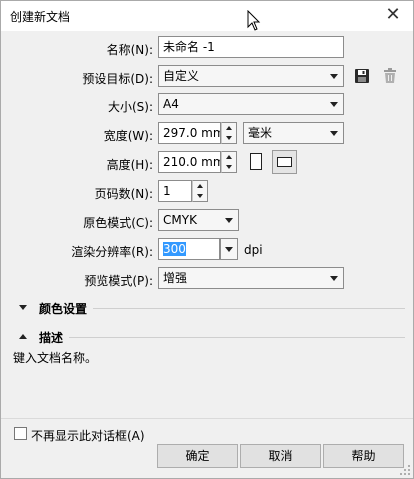  Describe the element at coordinates (251, 278) in the screenshot. I see `preview-mode-select: 增强` at that location.